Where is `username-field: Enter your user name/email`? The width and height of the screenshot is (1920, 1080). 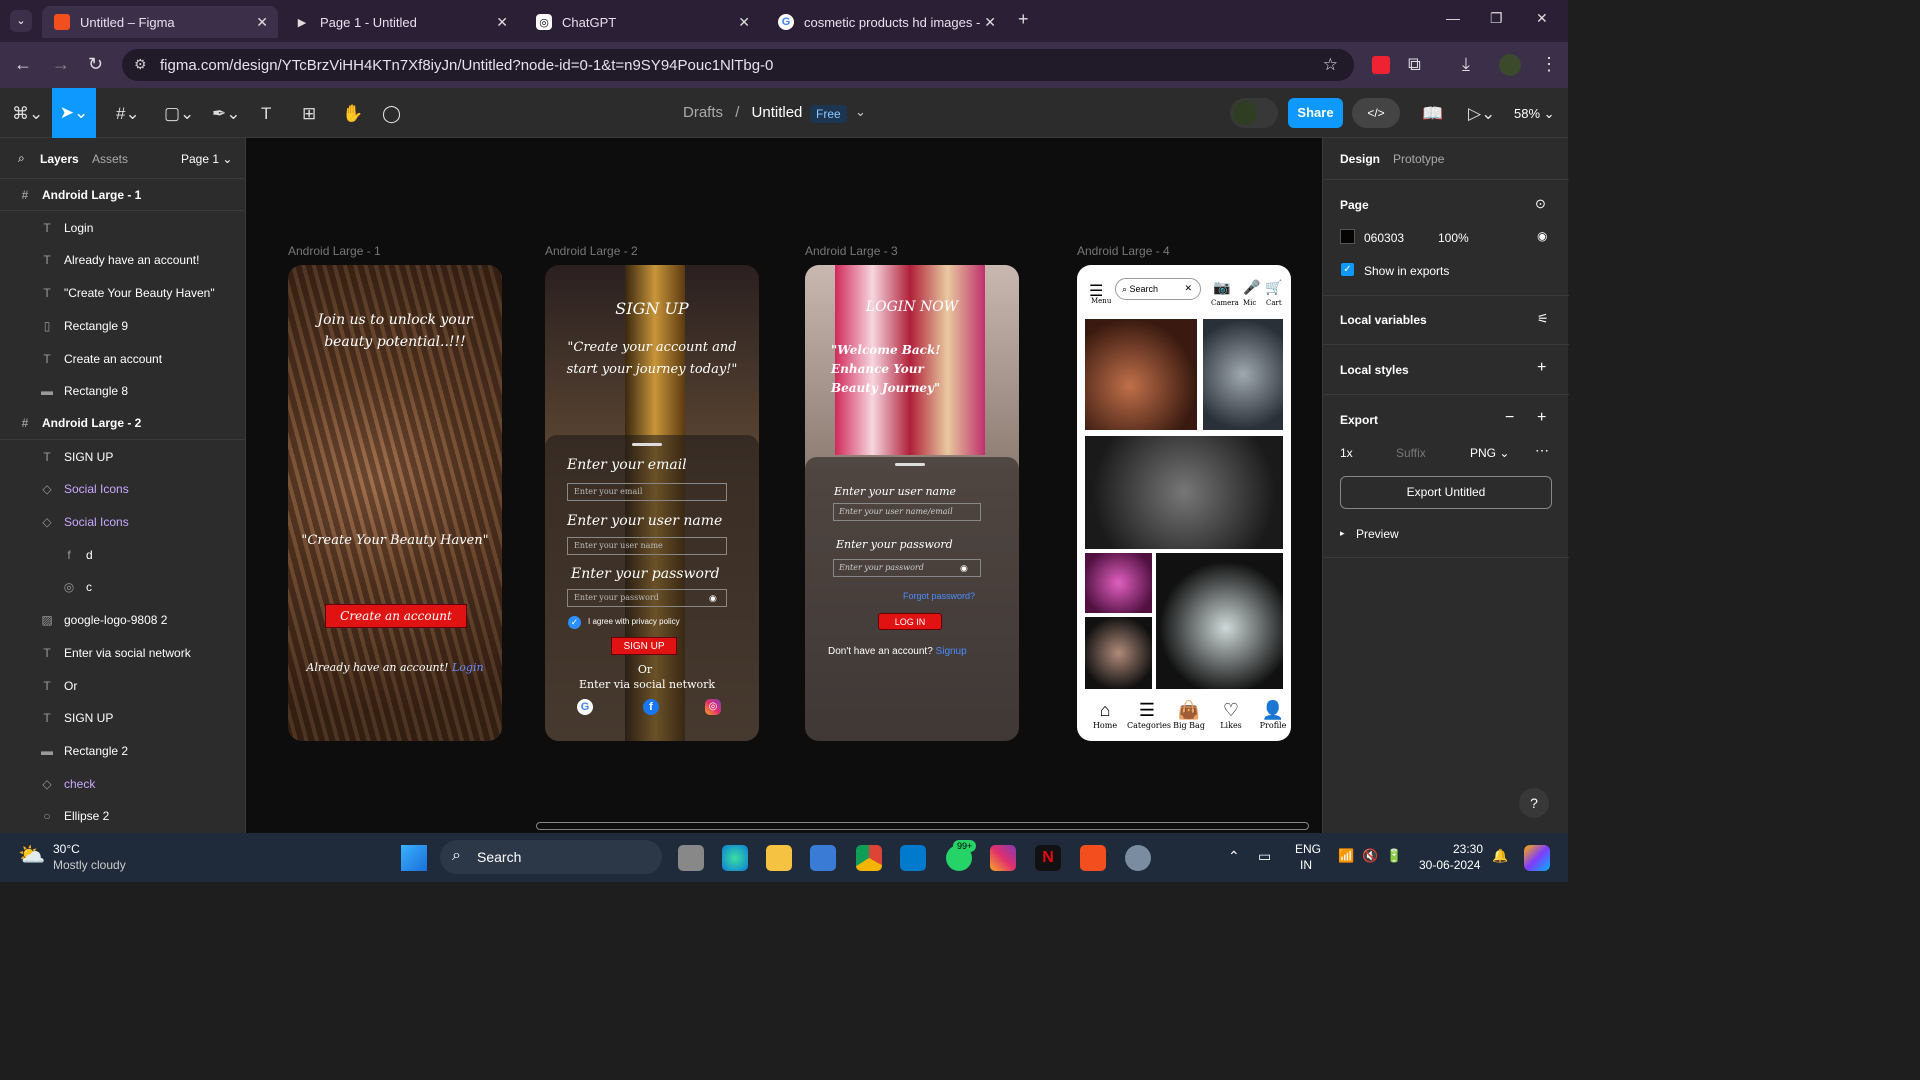
username-field: Enter your user name/email is located at coordinates (907, 512).